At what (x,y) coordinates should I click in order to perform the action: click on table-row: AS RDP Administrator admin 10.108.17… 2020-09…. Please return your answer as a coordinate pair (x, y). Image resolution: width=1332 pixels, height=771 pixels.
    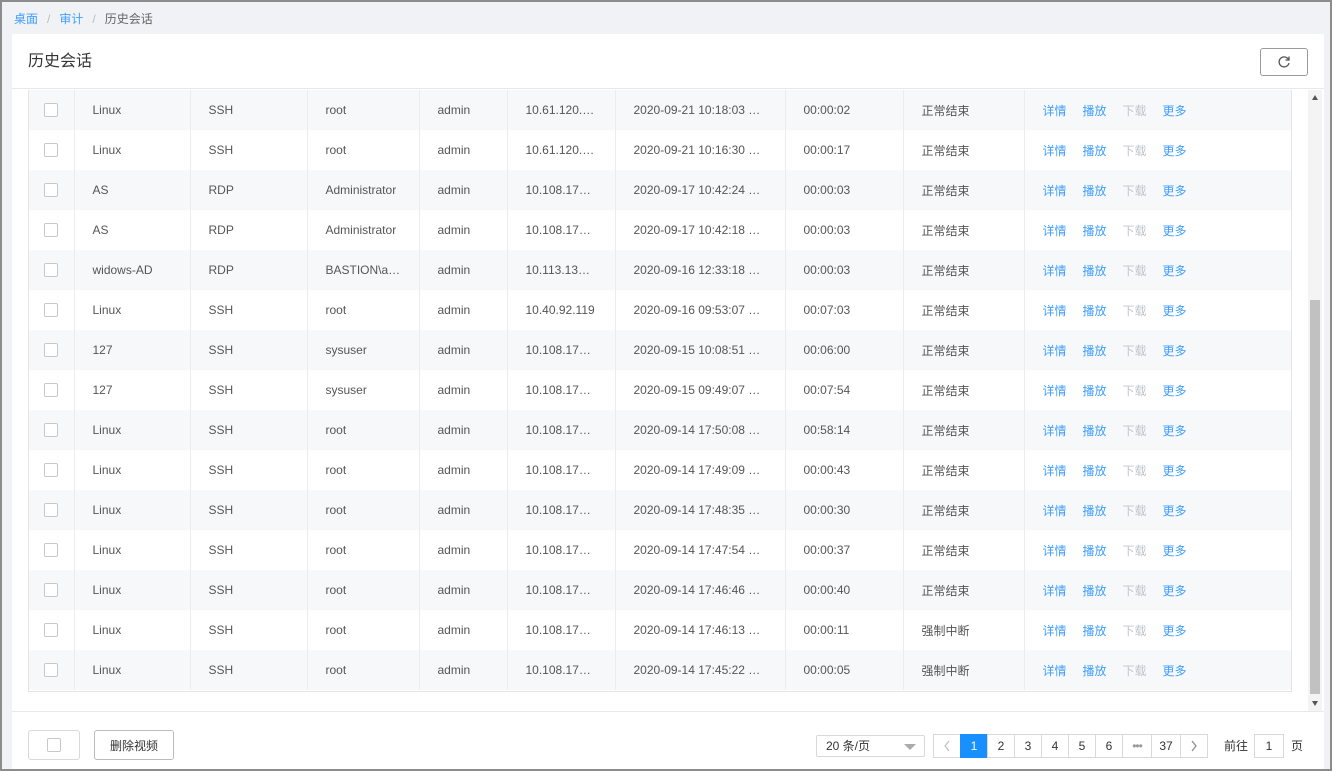
    Looking at the image, I should click on (660, 190).